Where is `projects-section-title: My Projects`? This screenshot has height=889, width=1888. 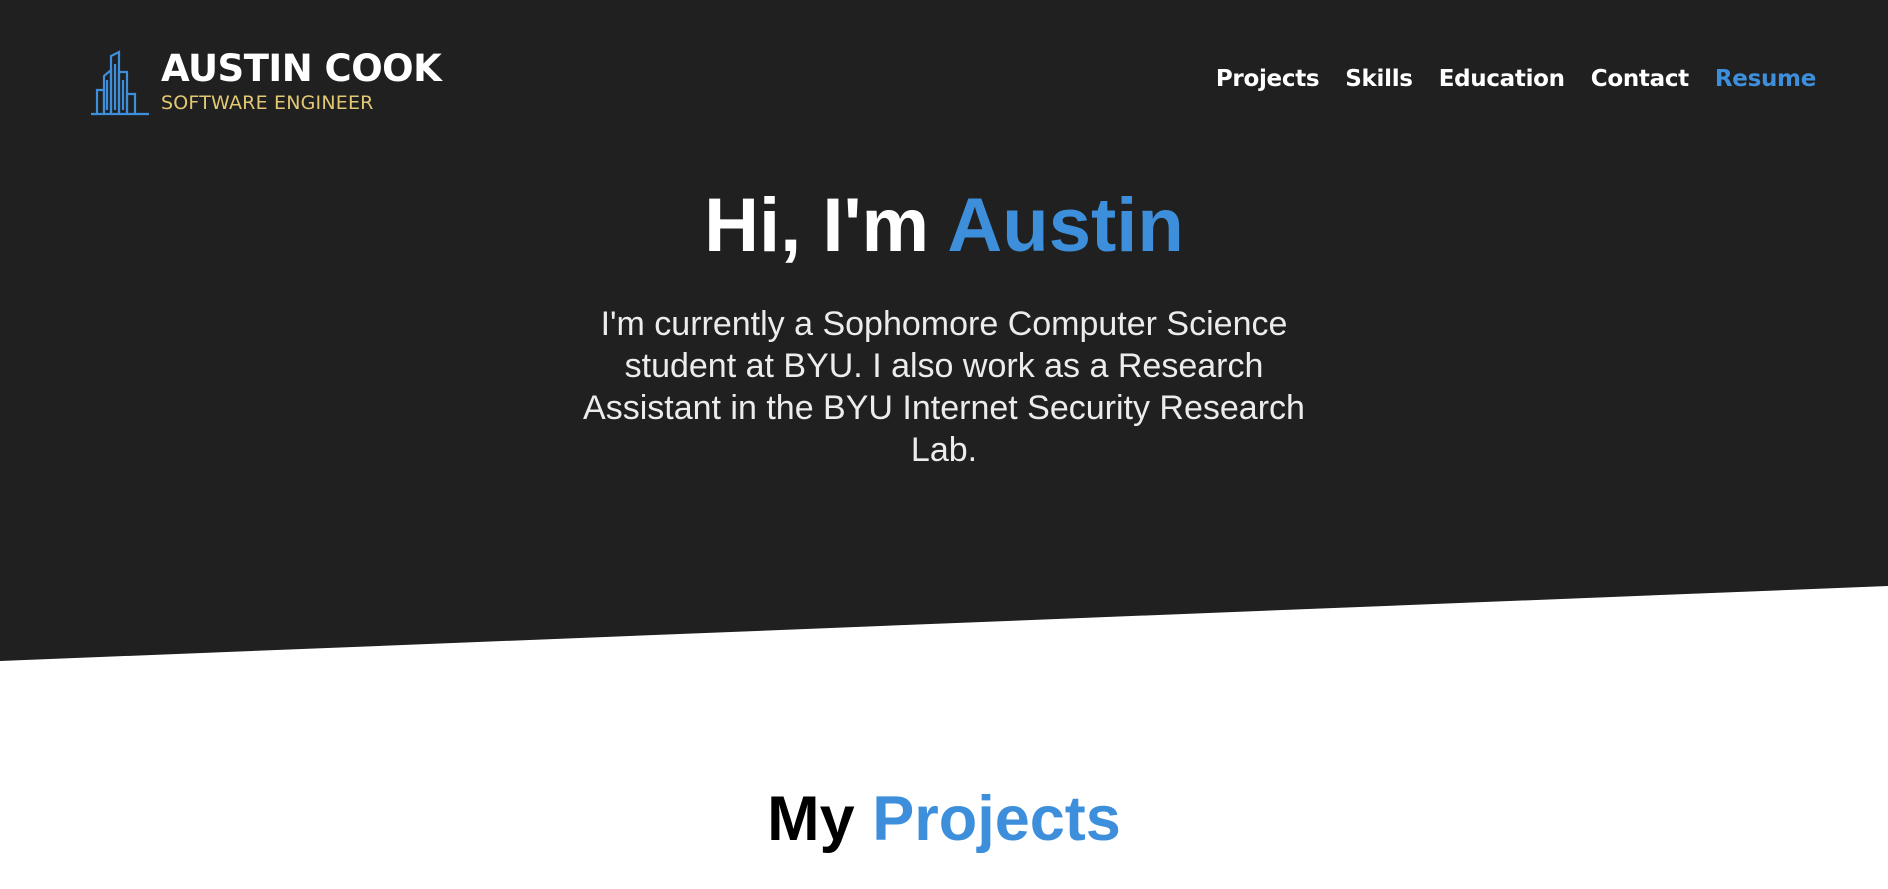
projects-section-title: My Projects is located at coordinates (944, 819).